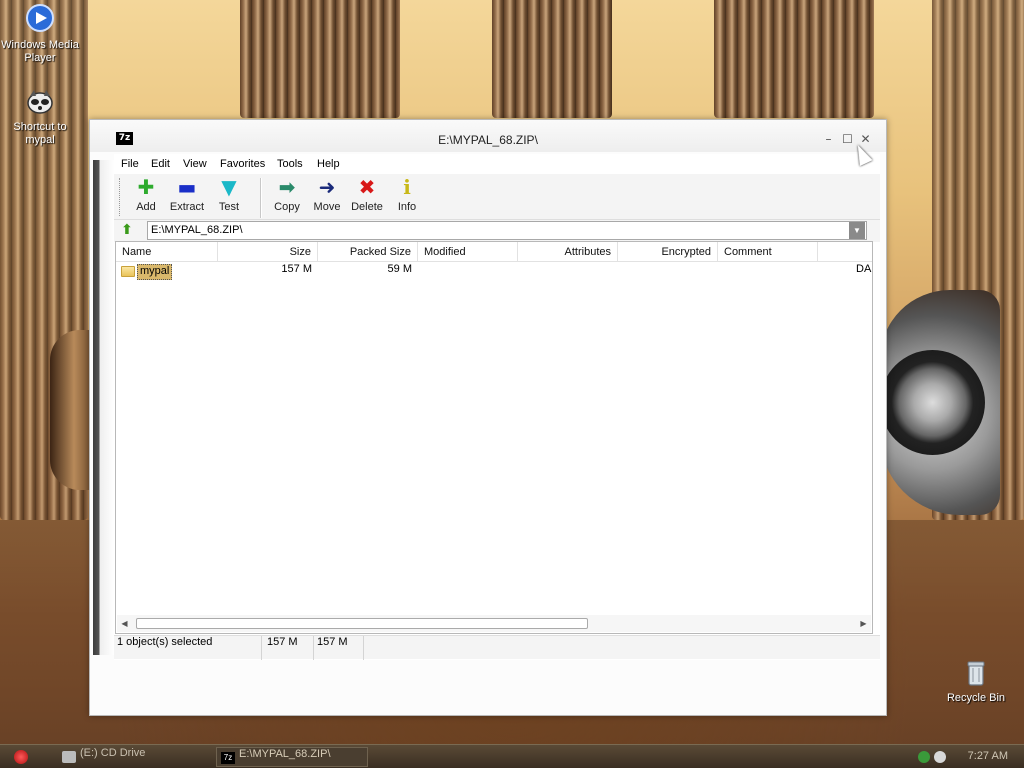 This screenshot has width=1024, height=768. What do you see at coordinates (40, 34) in the screenshot?
I see `desktop-icon-media-player: Windows Media Player` at bounding box center [40, 34].